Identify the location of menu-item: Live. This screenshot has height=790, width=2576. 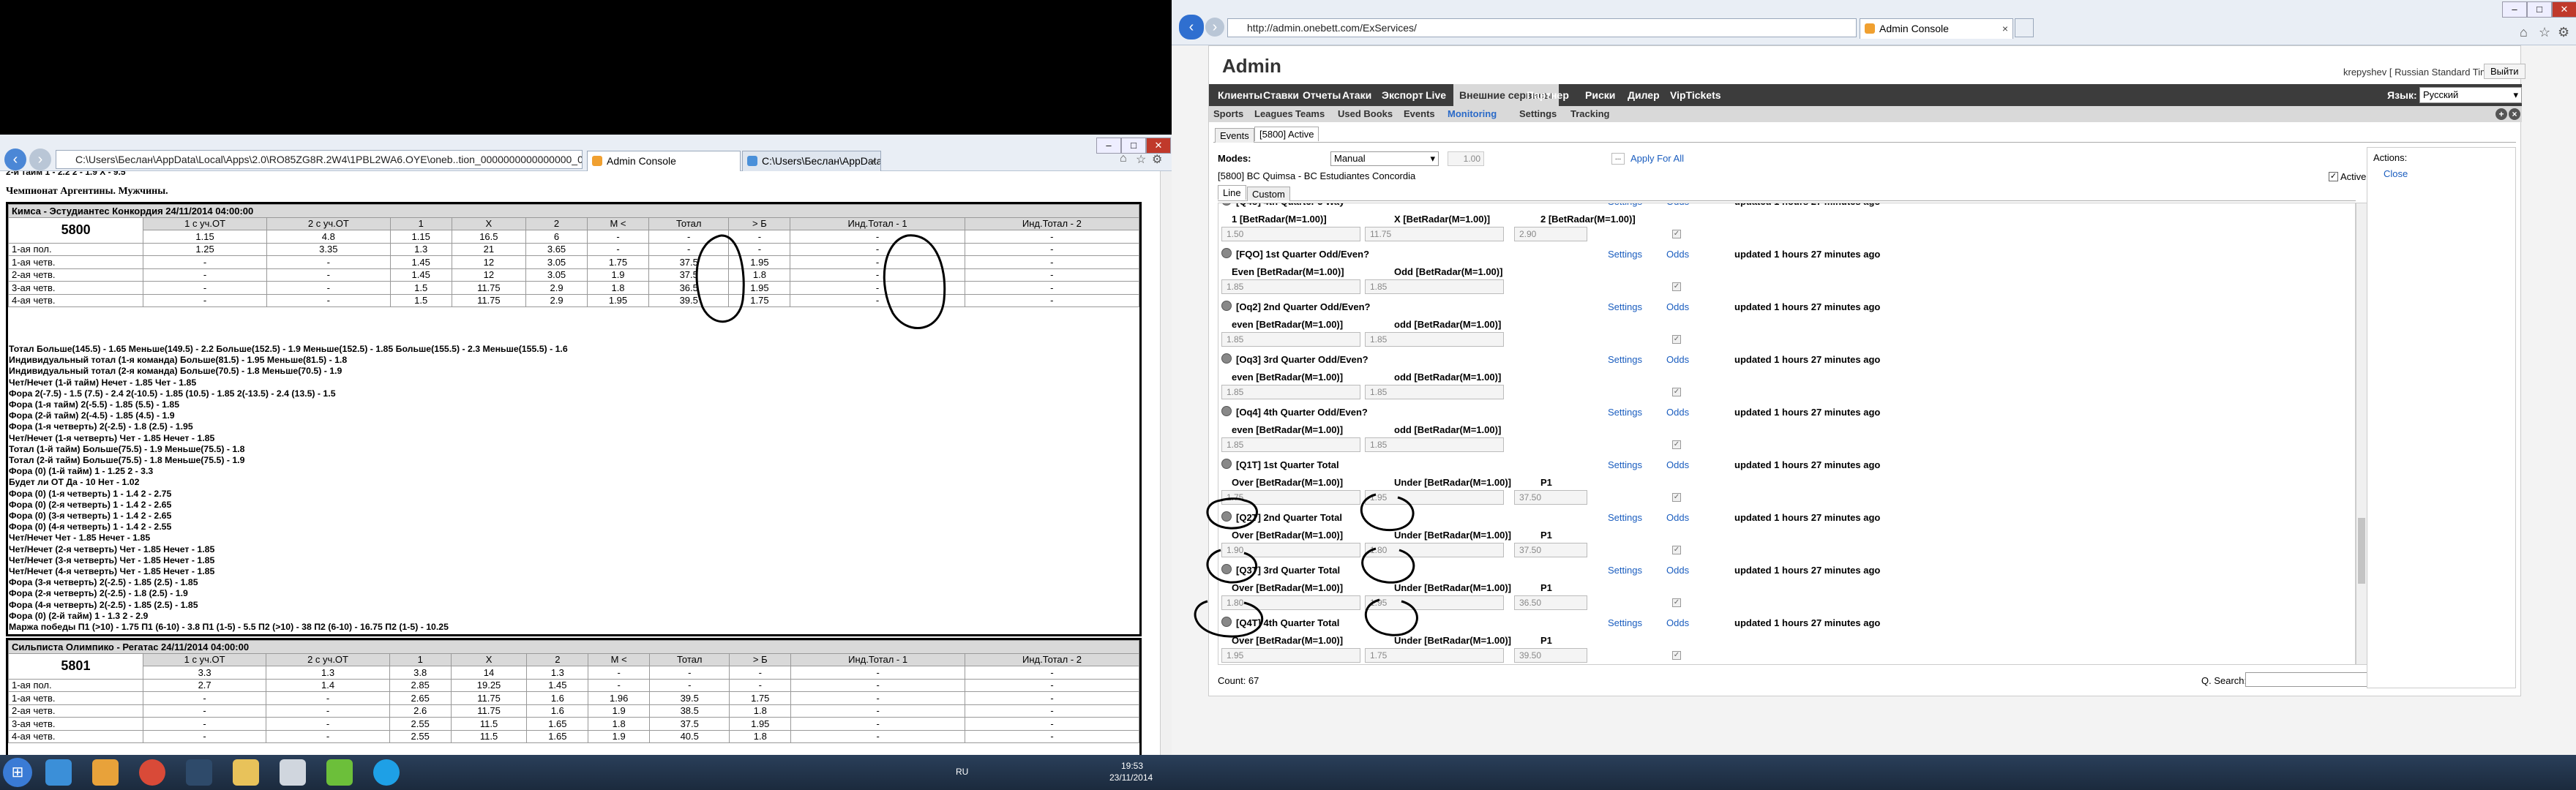
(1436, 95).